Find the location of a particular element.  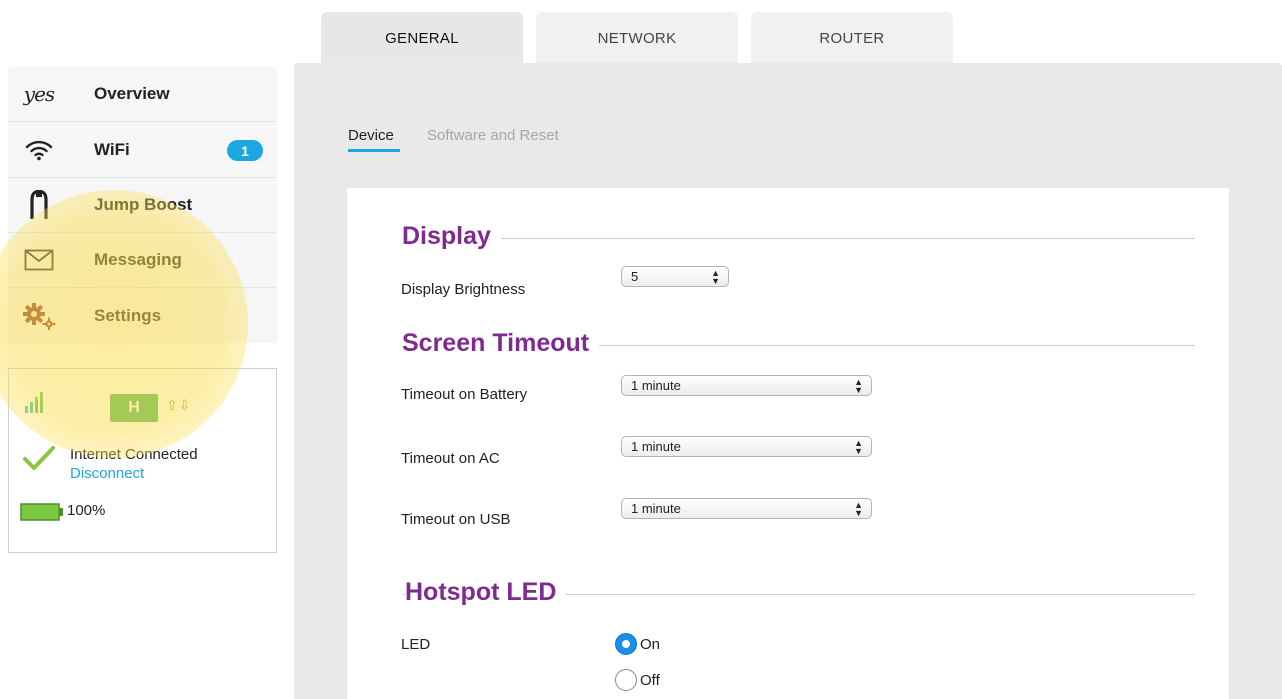

sidebar-item-label: Jump Boost is located at coordinates (143, 204).